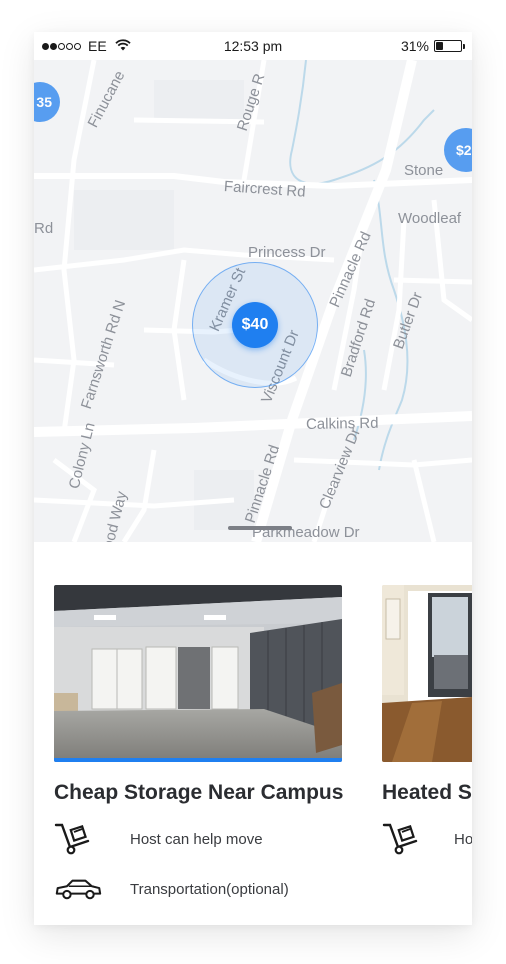  I want to click on car-icon, so click(78, 889).